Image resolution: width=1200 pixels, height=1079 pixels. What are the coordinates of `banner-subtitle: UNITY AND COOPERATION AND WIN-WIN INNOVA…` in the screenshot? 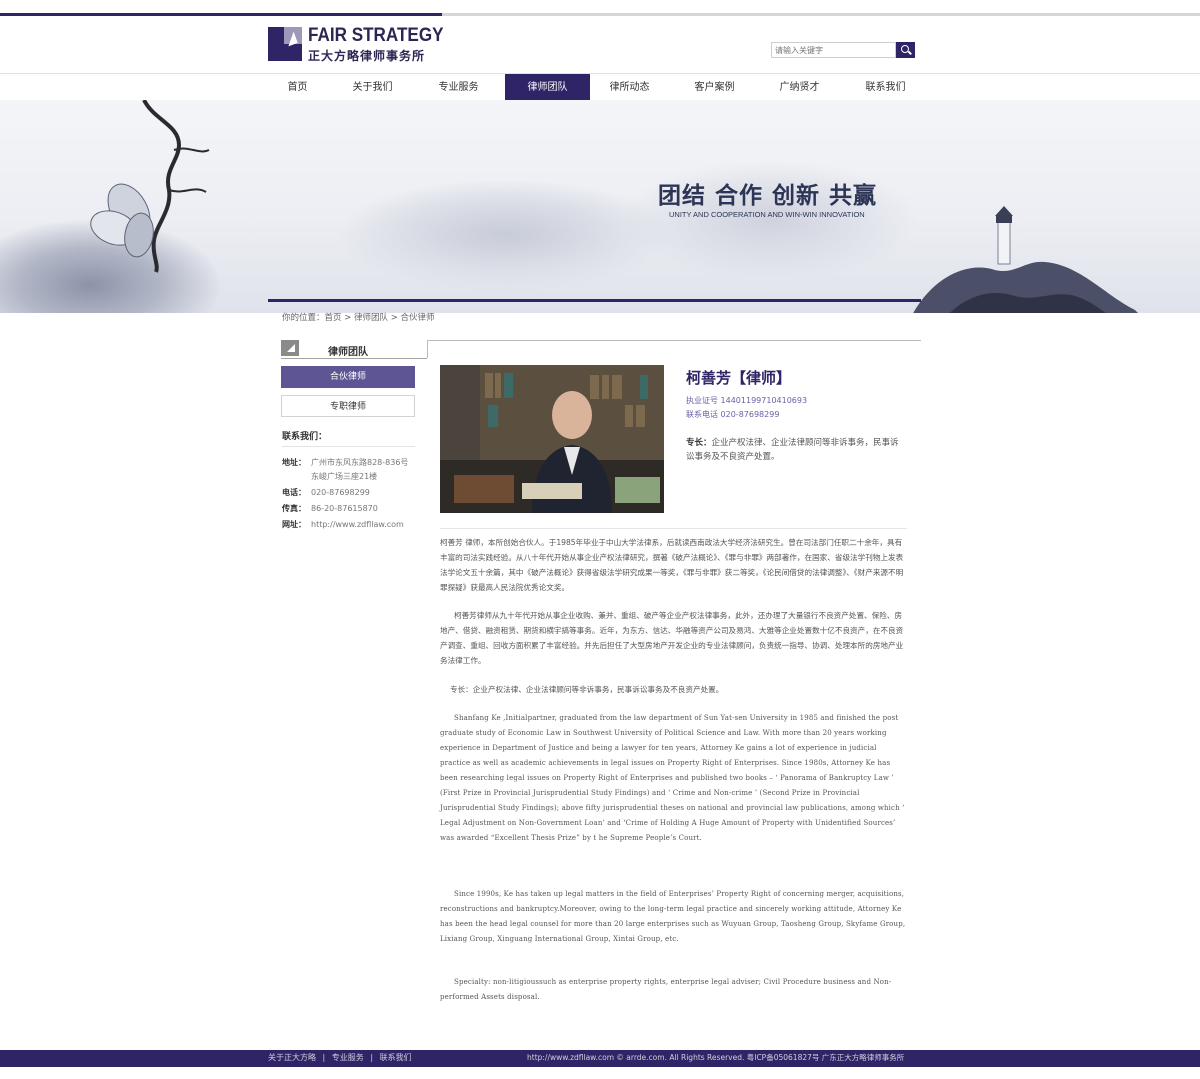 It's located at (767, 214).